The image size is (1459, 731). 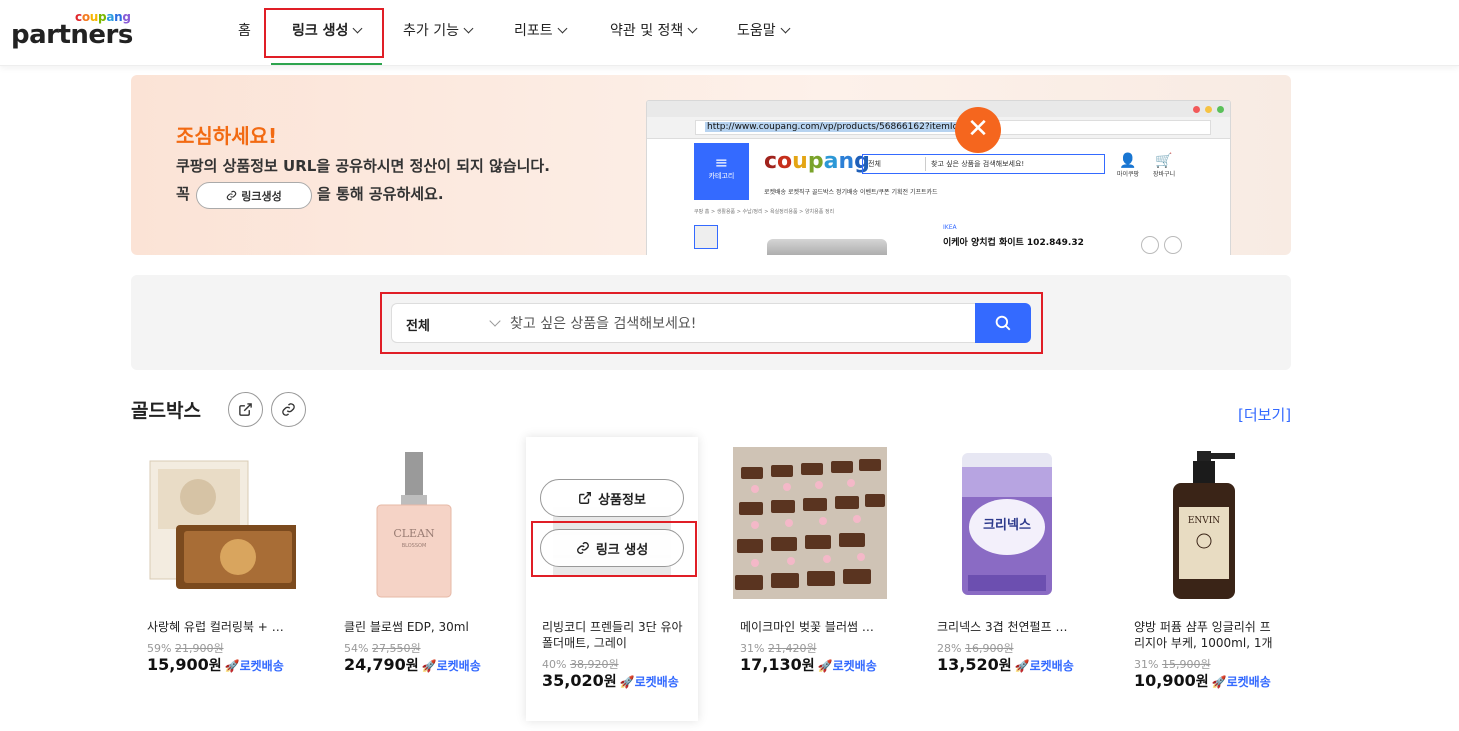 I want to click on nav-home-label: 홈, so click(x=244, y=31).